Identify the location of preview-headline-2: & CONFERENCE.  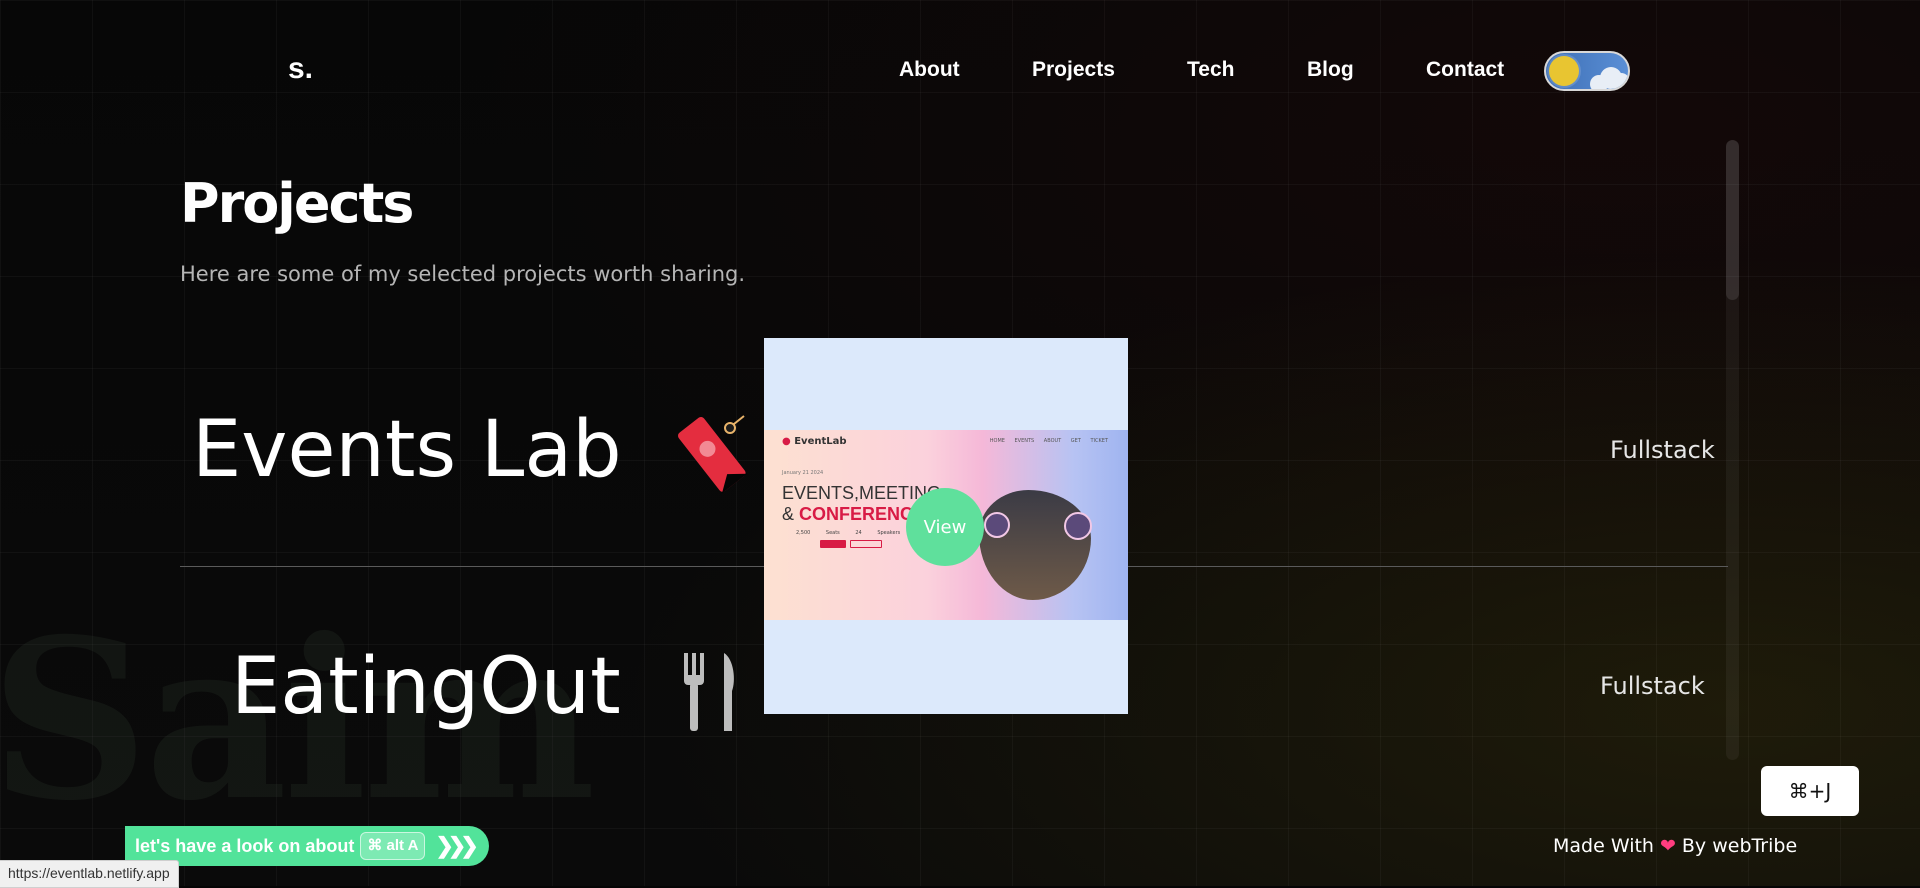
(854, 514).